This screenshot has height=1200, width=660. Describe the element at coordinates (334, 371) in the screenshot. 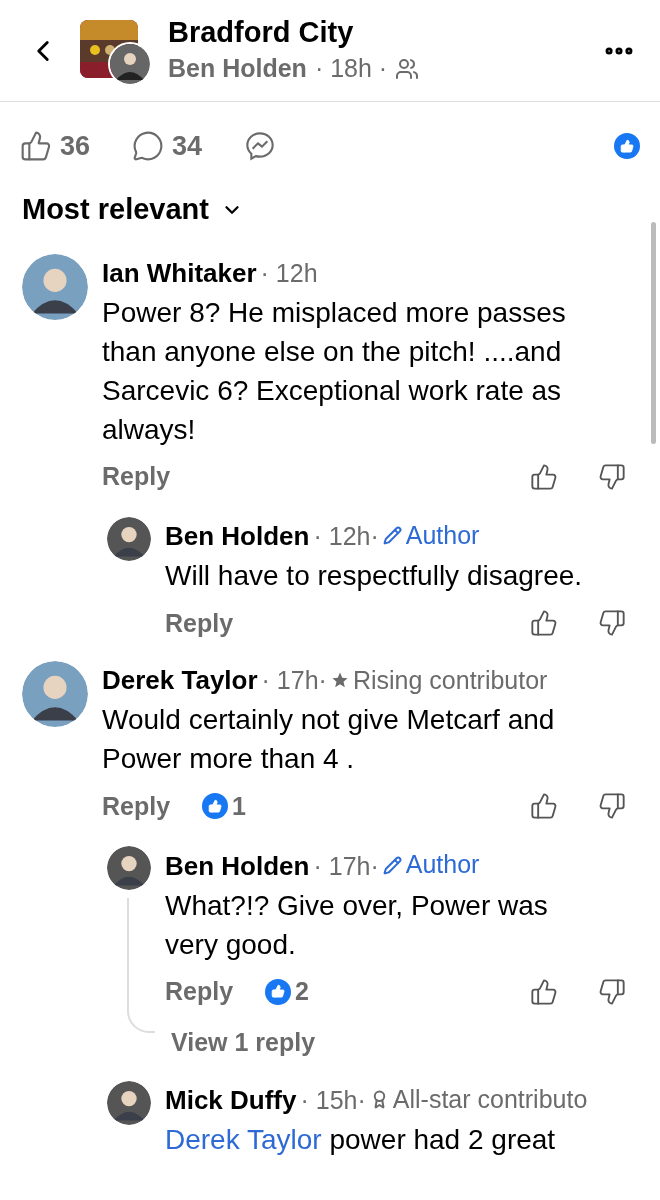

I see `comment-text: Power 8? He misplaced more passes than anyone else on the pitch! ....and Sarcevic 6? Exceptional work rate as always!` at that location.